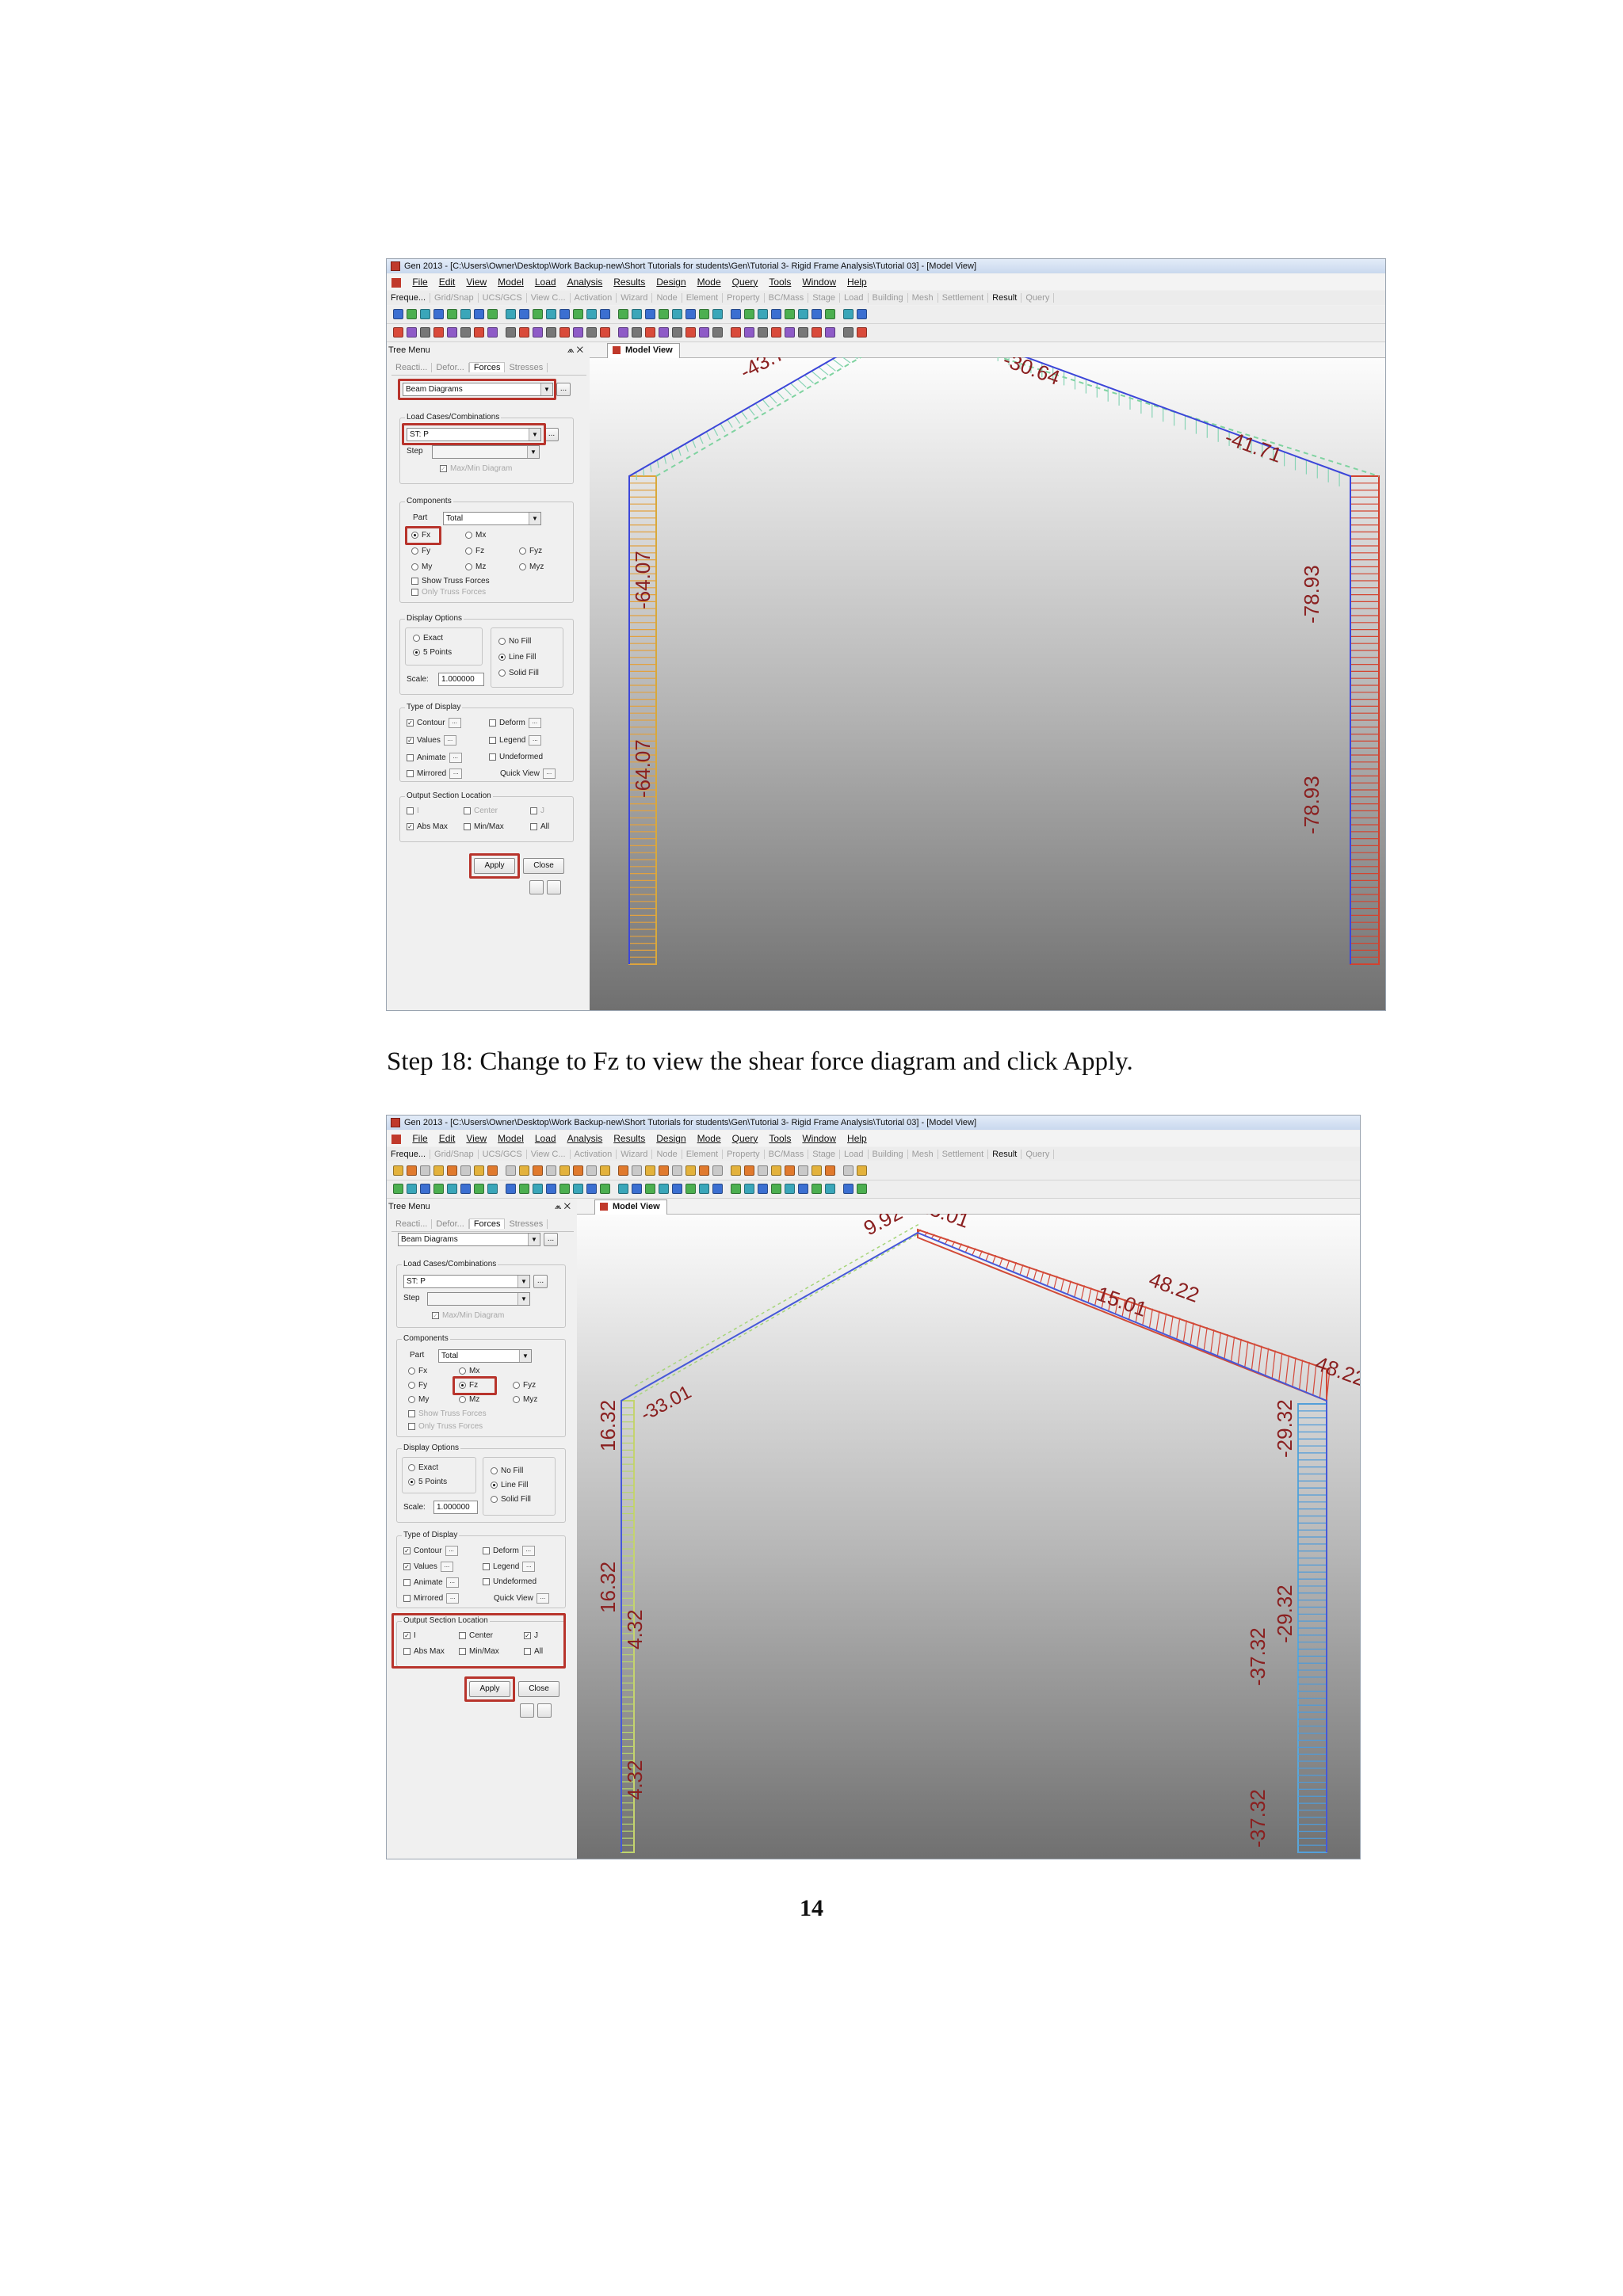  Describe the element at coordinates (593, 1154) in the screenshot. I see `ribbon-tab-activation: Activation` at that location.